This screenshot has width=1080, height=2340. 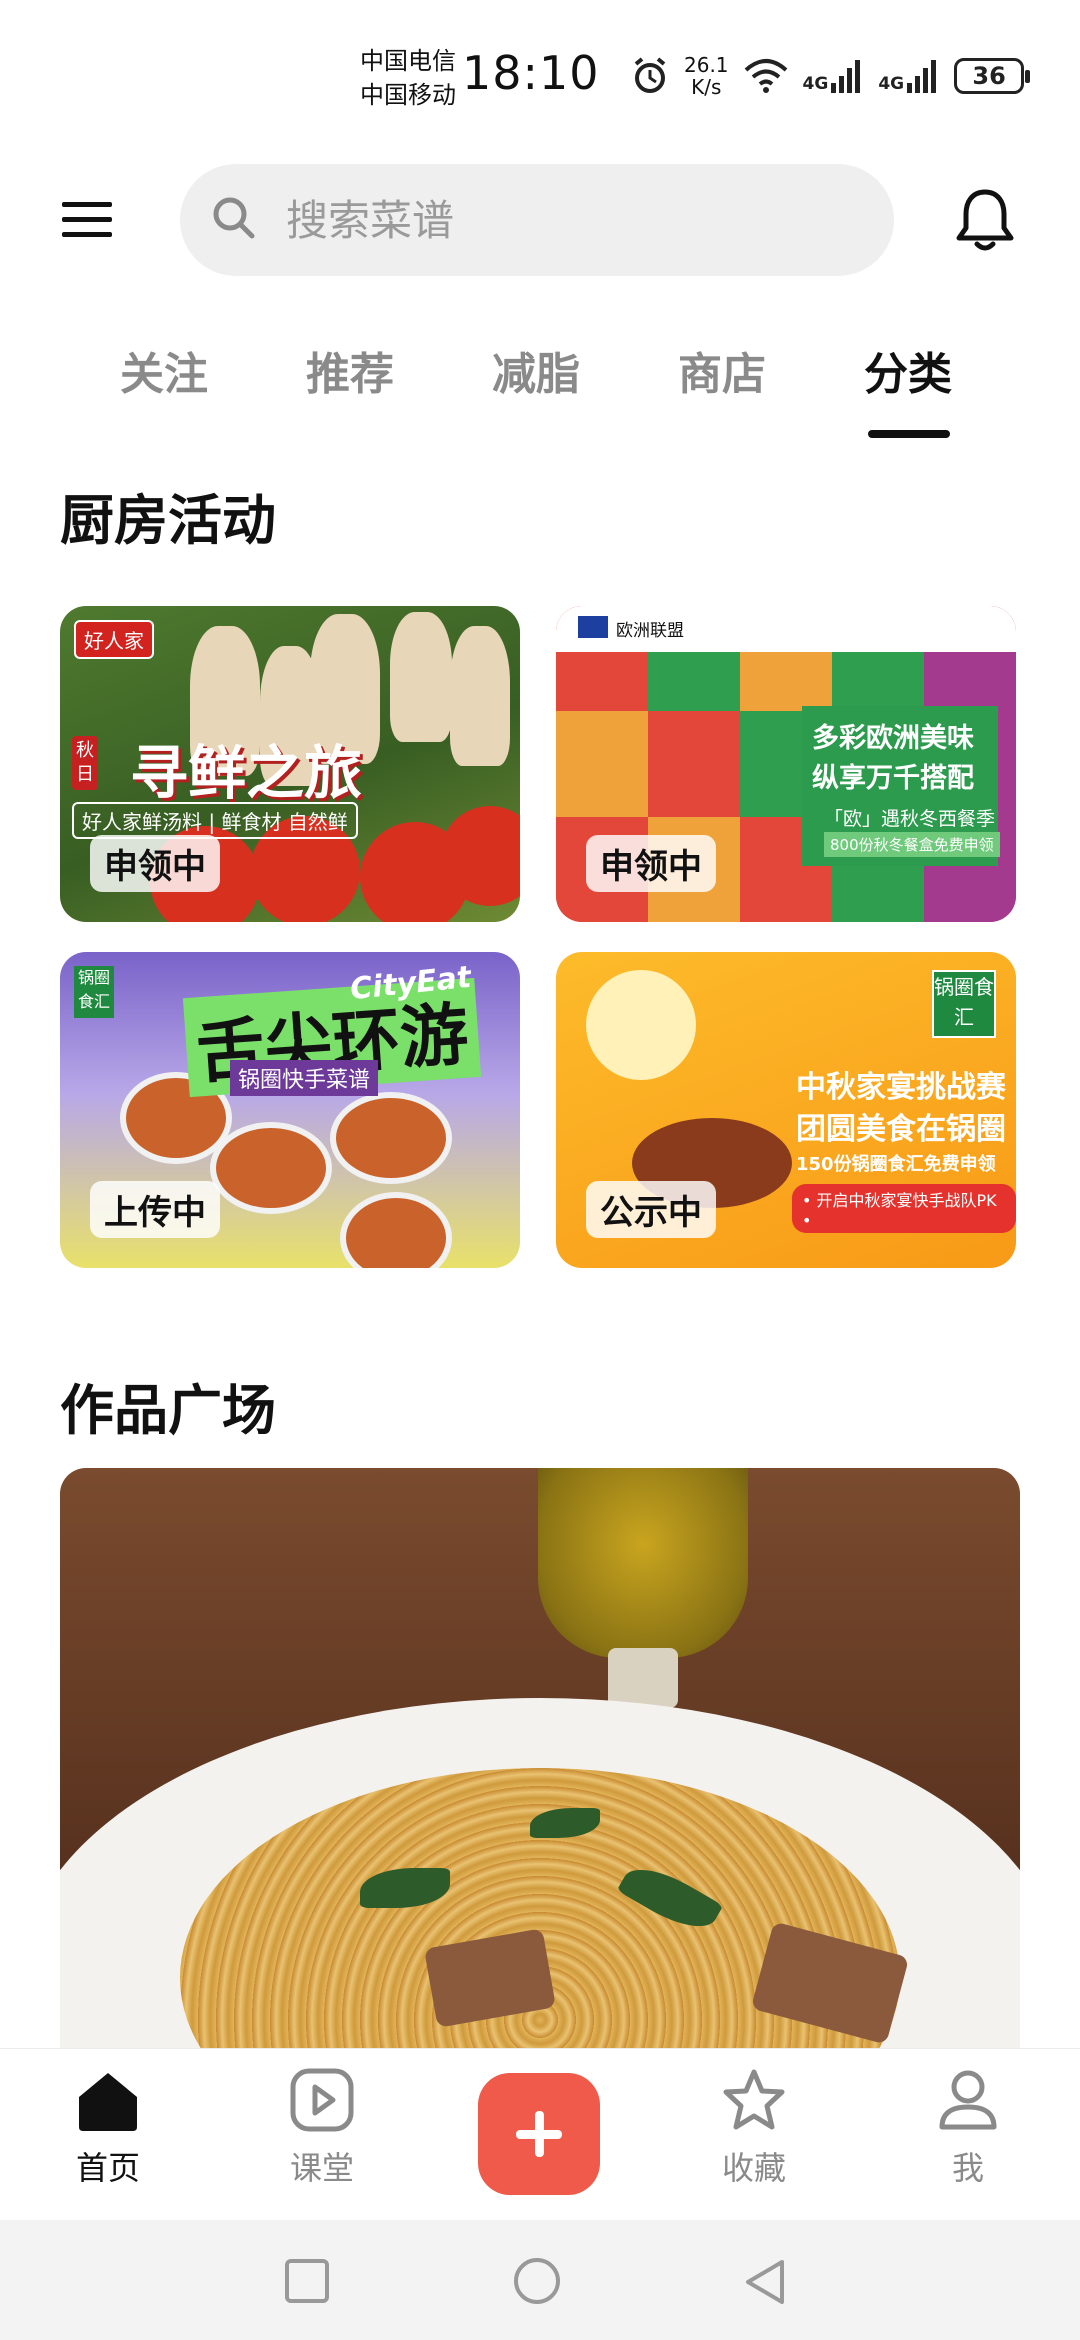 What do you see at coordinates (85, 763) in the screenshot?
I see `season-tag: 秋日` at bounding box center [85, 763].